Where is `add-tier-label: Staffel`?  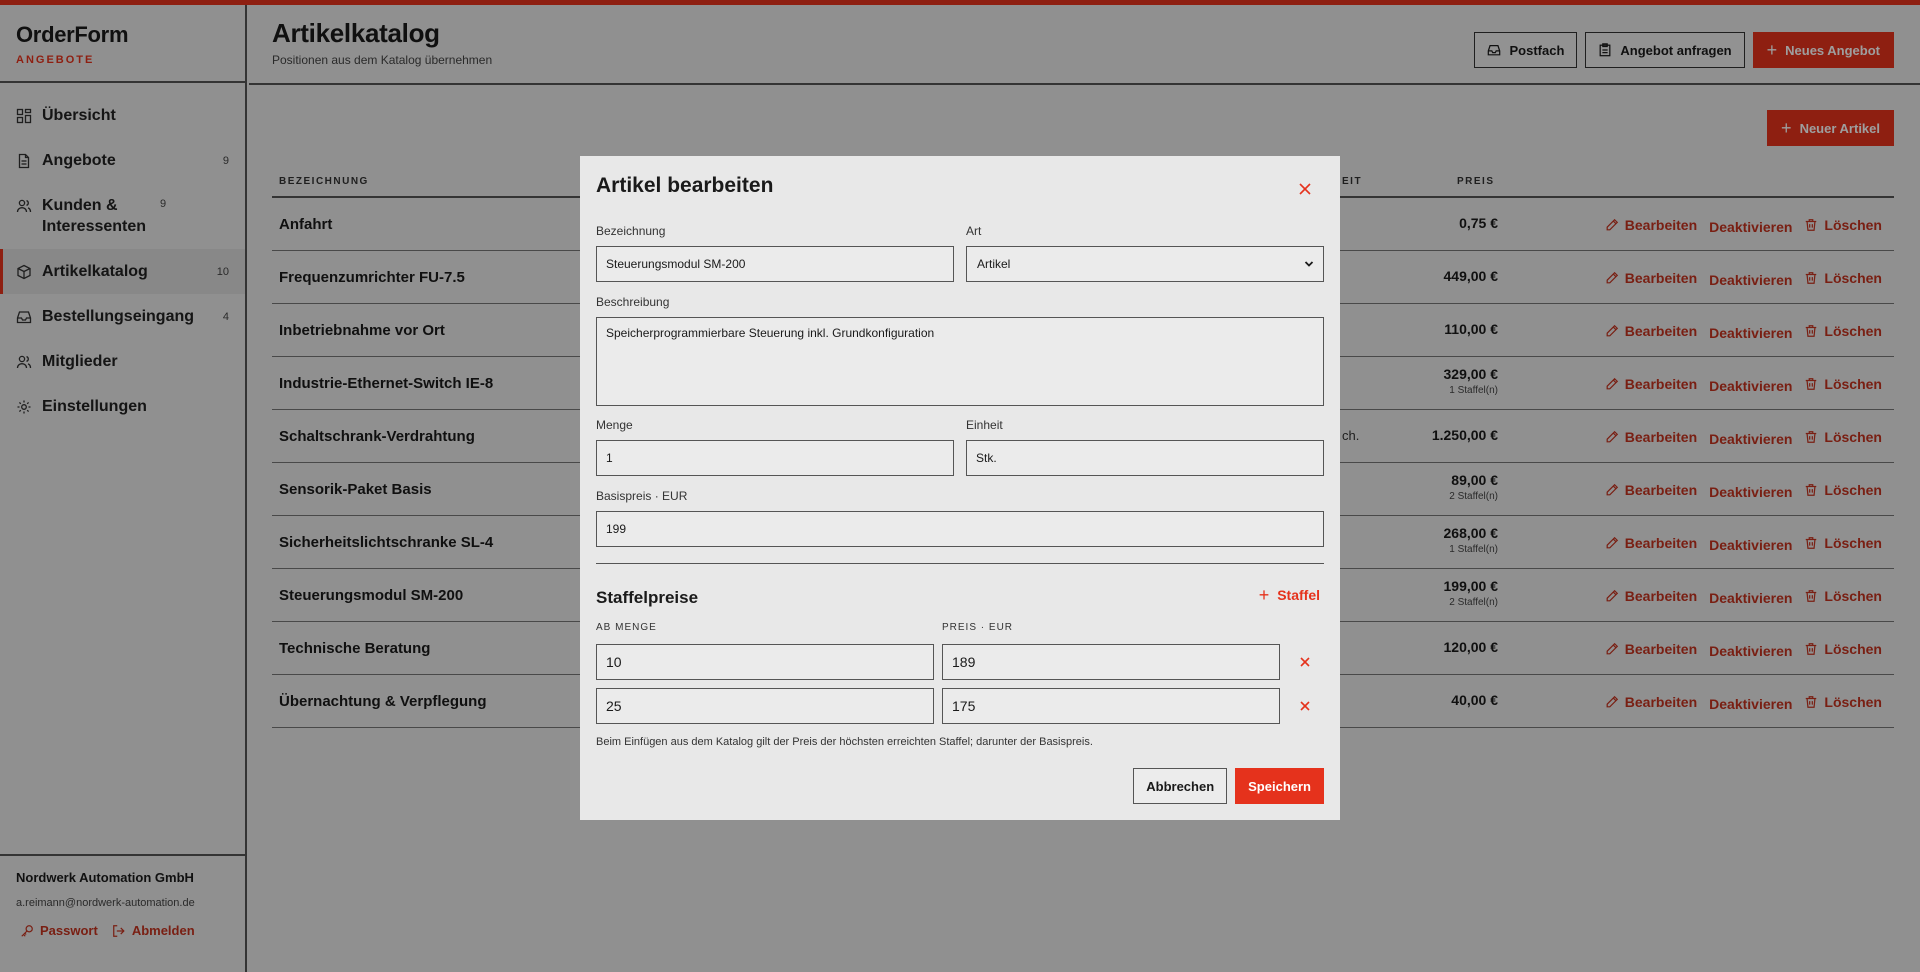
add-tier-label: Staffel is located at coordinates (1298, 595).